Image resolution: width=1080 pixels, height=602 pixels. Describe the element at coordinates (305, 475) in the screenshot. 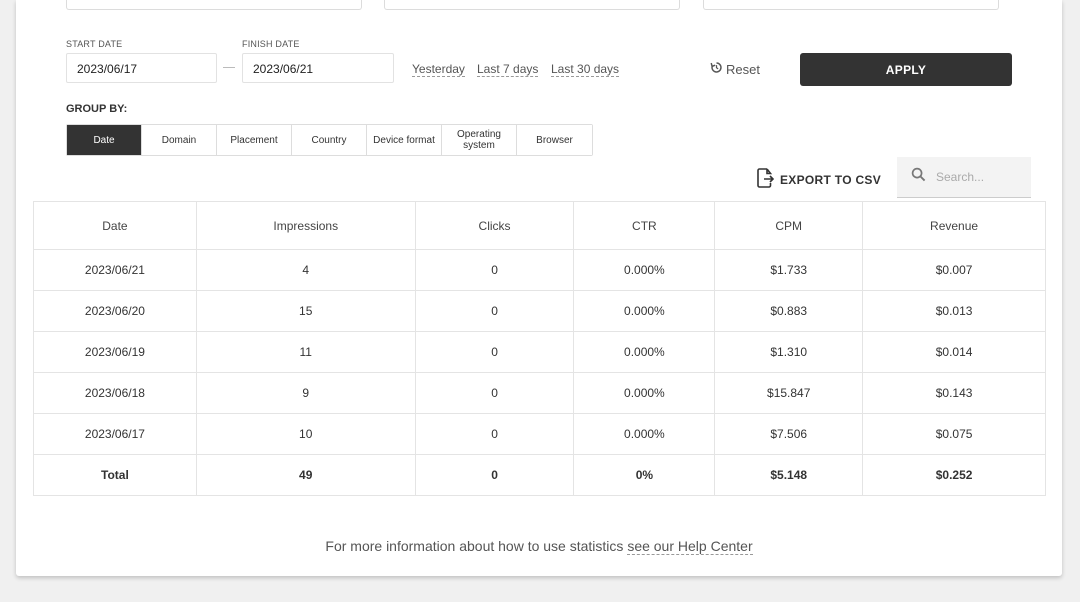

I see `total-impressions: 49` at that location.